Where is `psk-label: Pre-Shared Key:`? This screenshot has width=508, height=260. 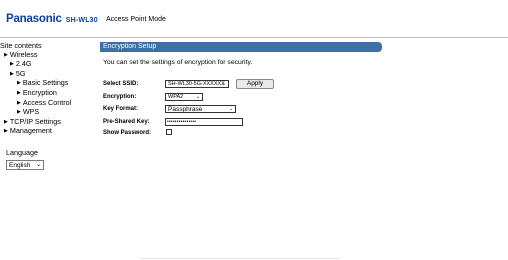
psk-label: Pre-Shared Key: is located at coordinates (126, 122).